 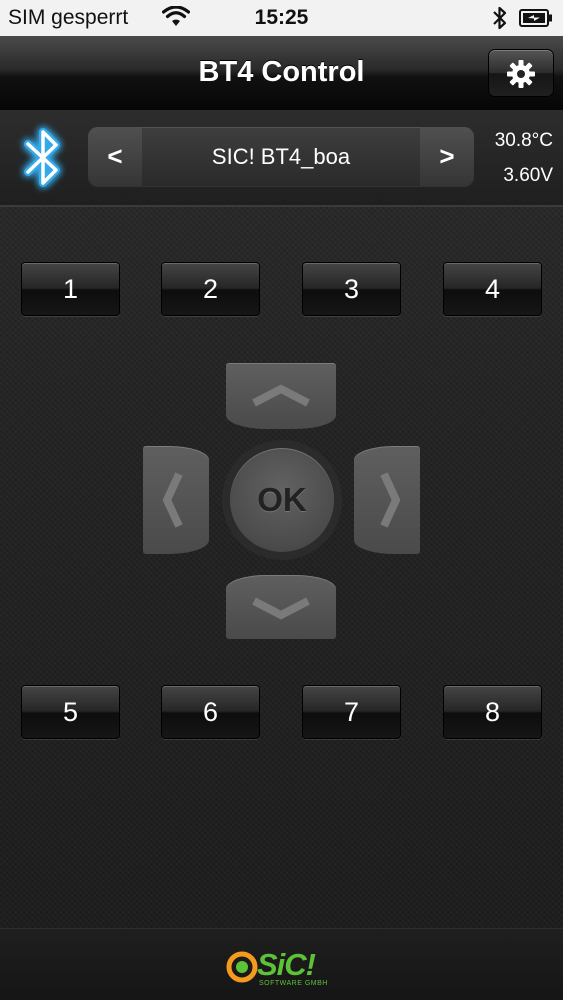 I want to click on device-bar: < SIC! BT4_boa > 30.8°C 3.60V, so click(x=281, y=158).